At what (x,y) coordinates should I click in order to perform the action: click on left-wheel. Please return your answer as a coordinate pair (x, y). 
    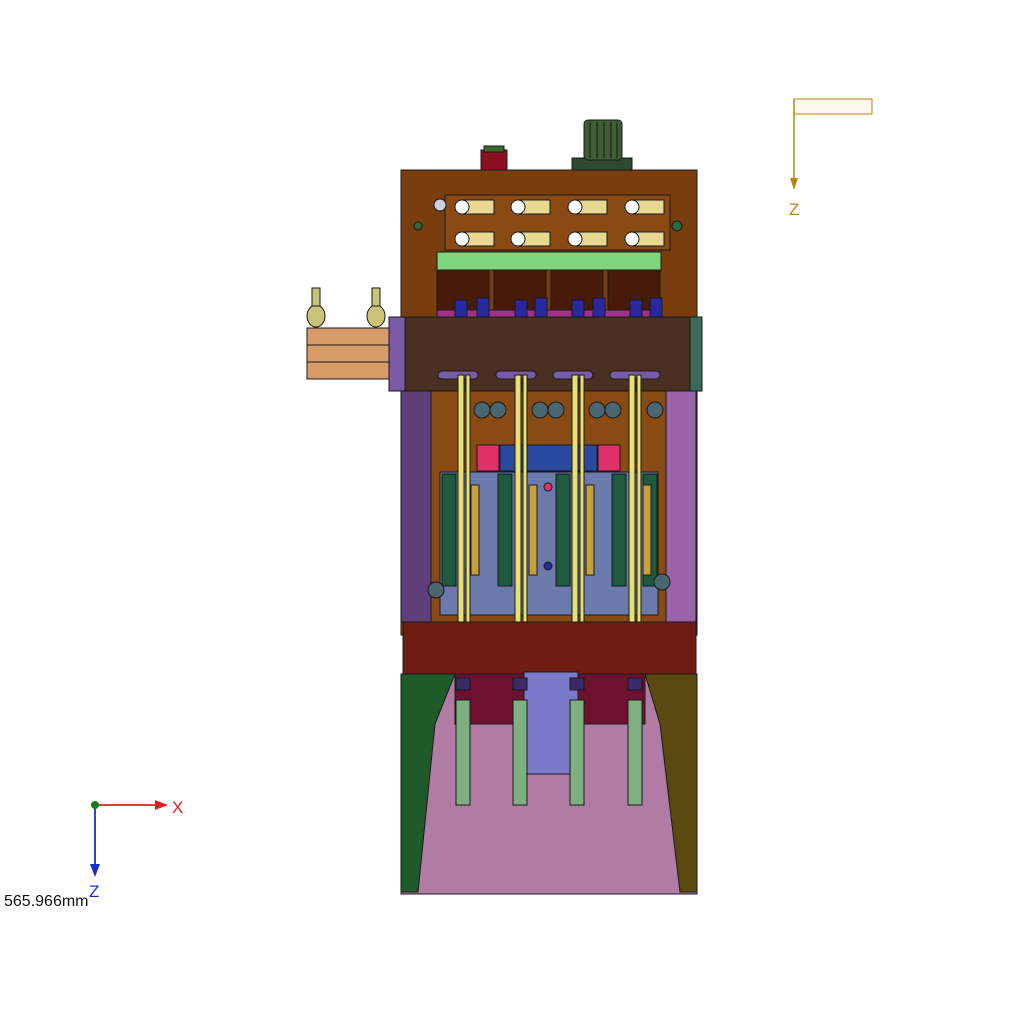
    Looking at the image, I should click on (436, 590).